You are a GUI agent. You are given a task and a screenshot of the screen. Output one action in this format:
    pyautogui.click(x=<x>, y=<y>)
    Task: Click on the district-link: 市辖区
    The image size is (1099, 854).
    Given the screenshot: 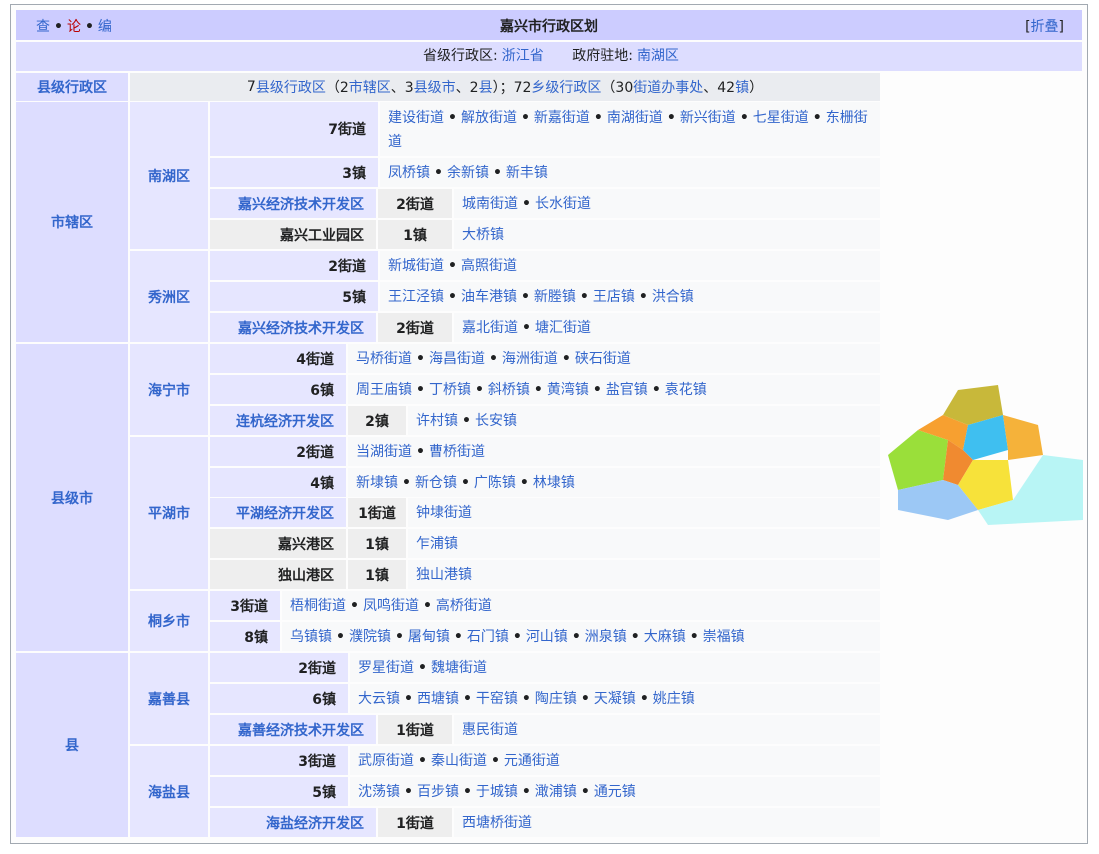 What is the action you would take?
    pyautogui.click(x=370, y=87)
    